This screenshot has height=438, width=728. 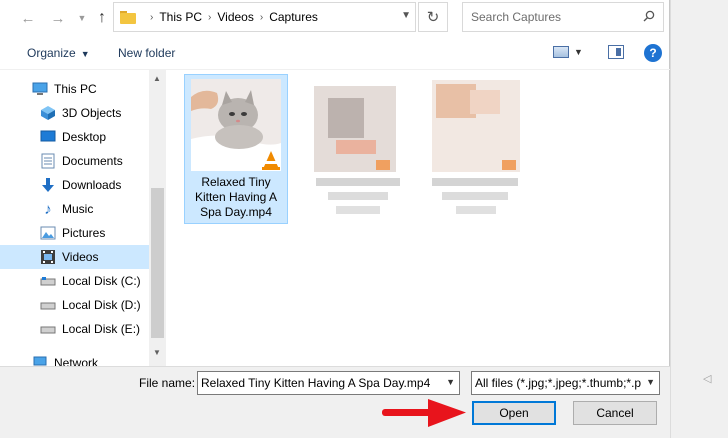 I want to click on nav-item-videos: Videos, so click(x=75, y=257).